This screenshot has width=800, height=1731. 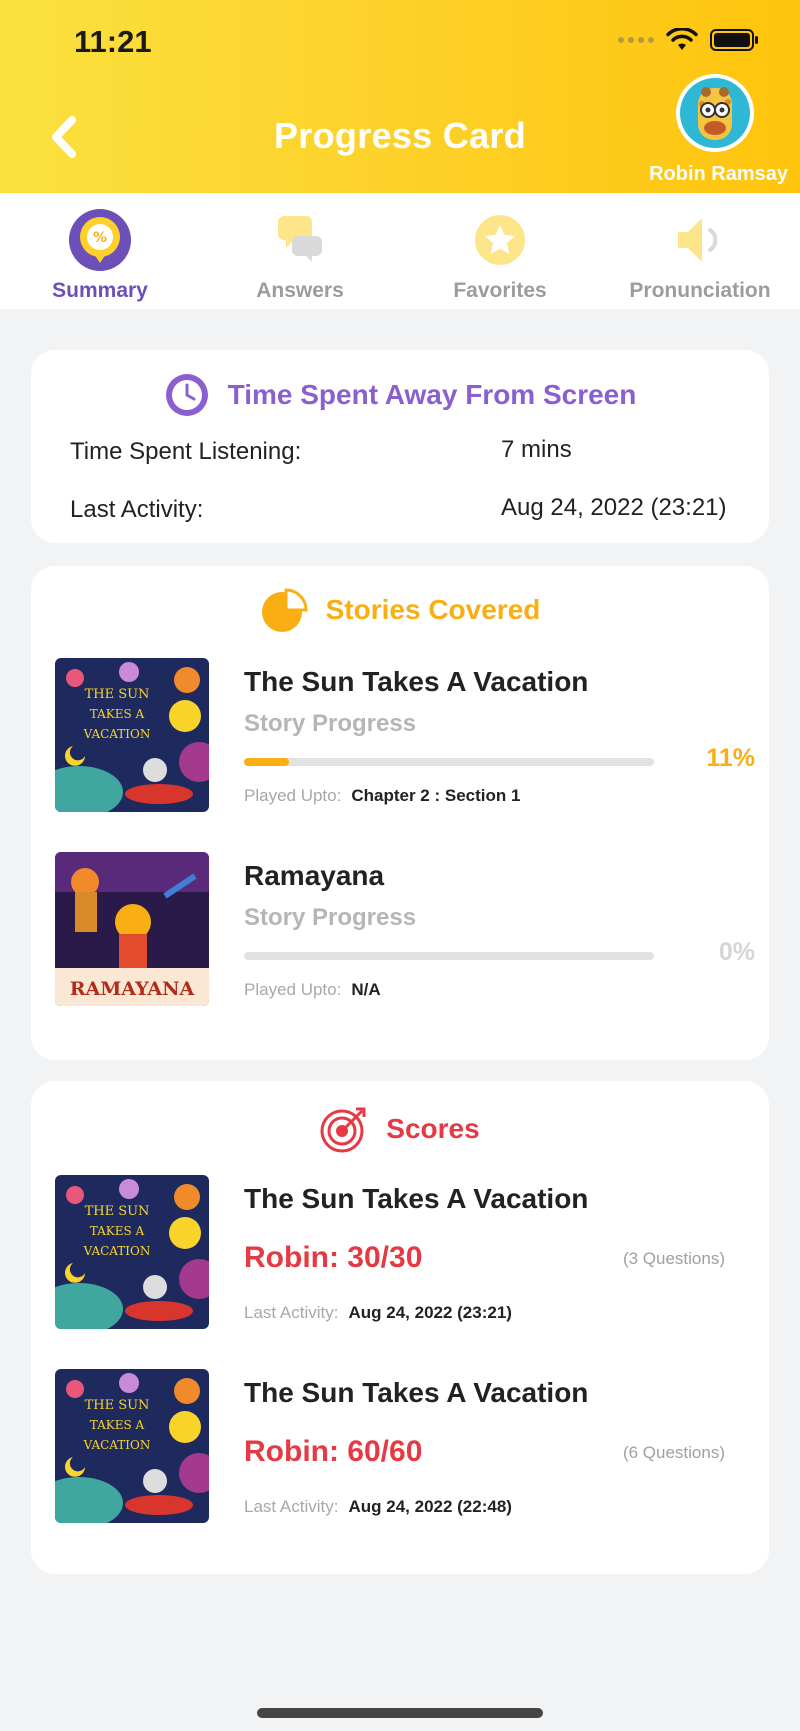 What do you see at coordinates (100, 290) in the screenshot?
I see `tab-label: Summary` at bounding box center [100, 290].